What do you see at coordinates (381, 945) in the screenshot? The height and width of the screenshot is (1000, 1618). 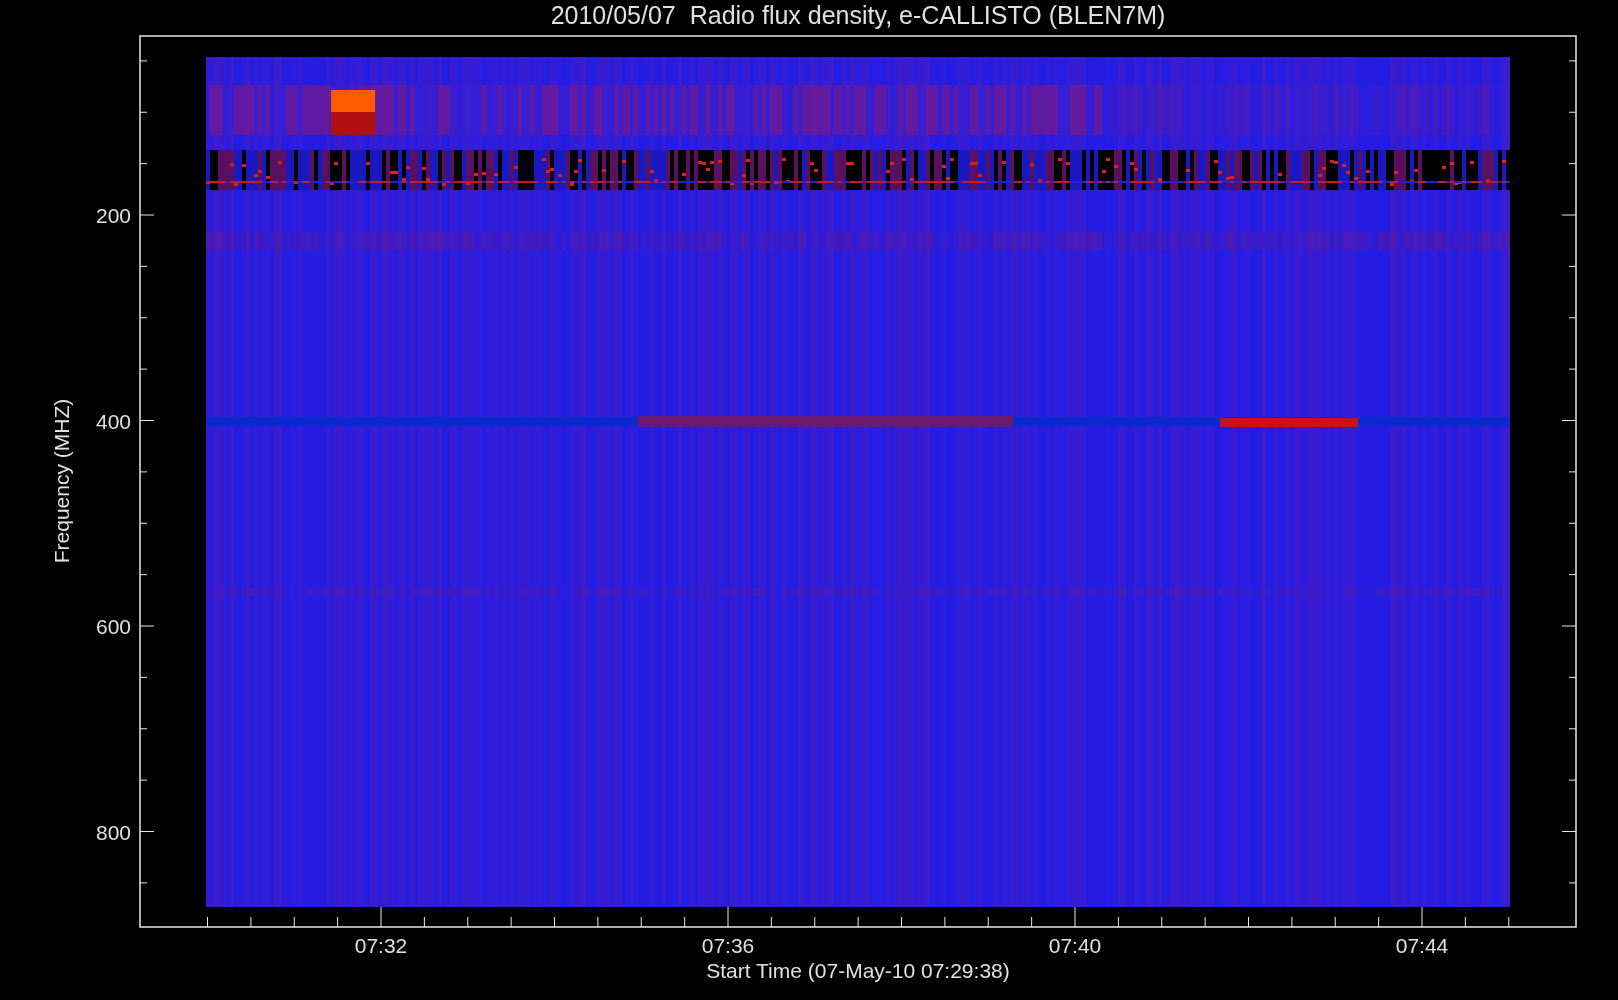 I see `x-tick-label: 07:32` at bounding box center [381, 945].